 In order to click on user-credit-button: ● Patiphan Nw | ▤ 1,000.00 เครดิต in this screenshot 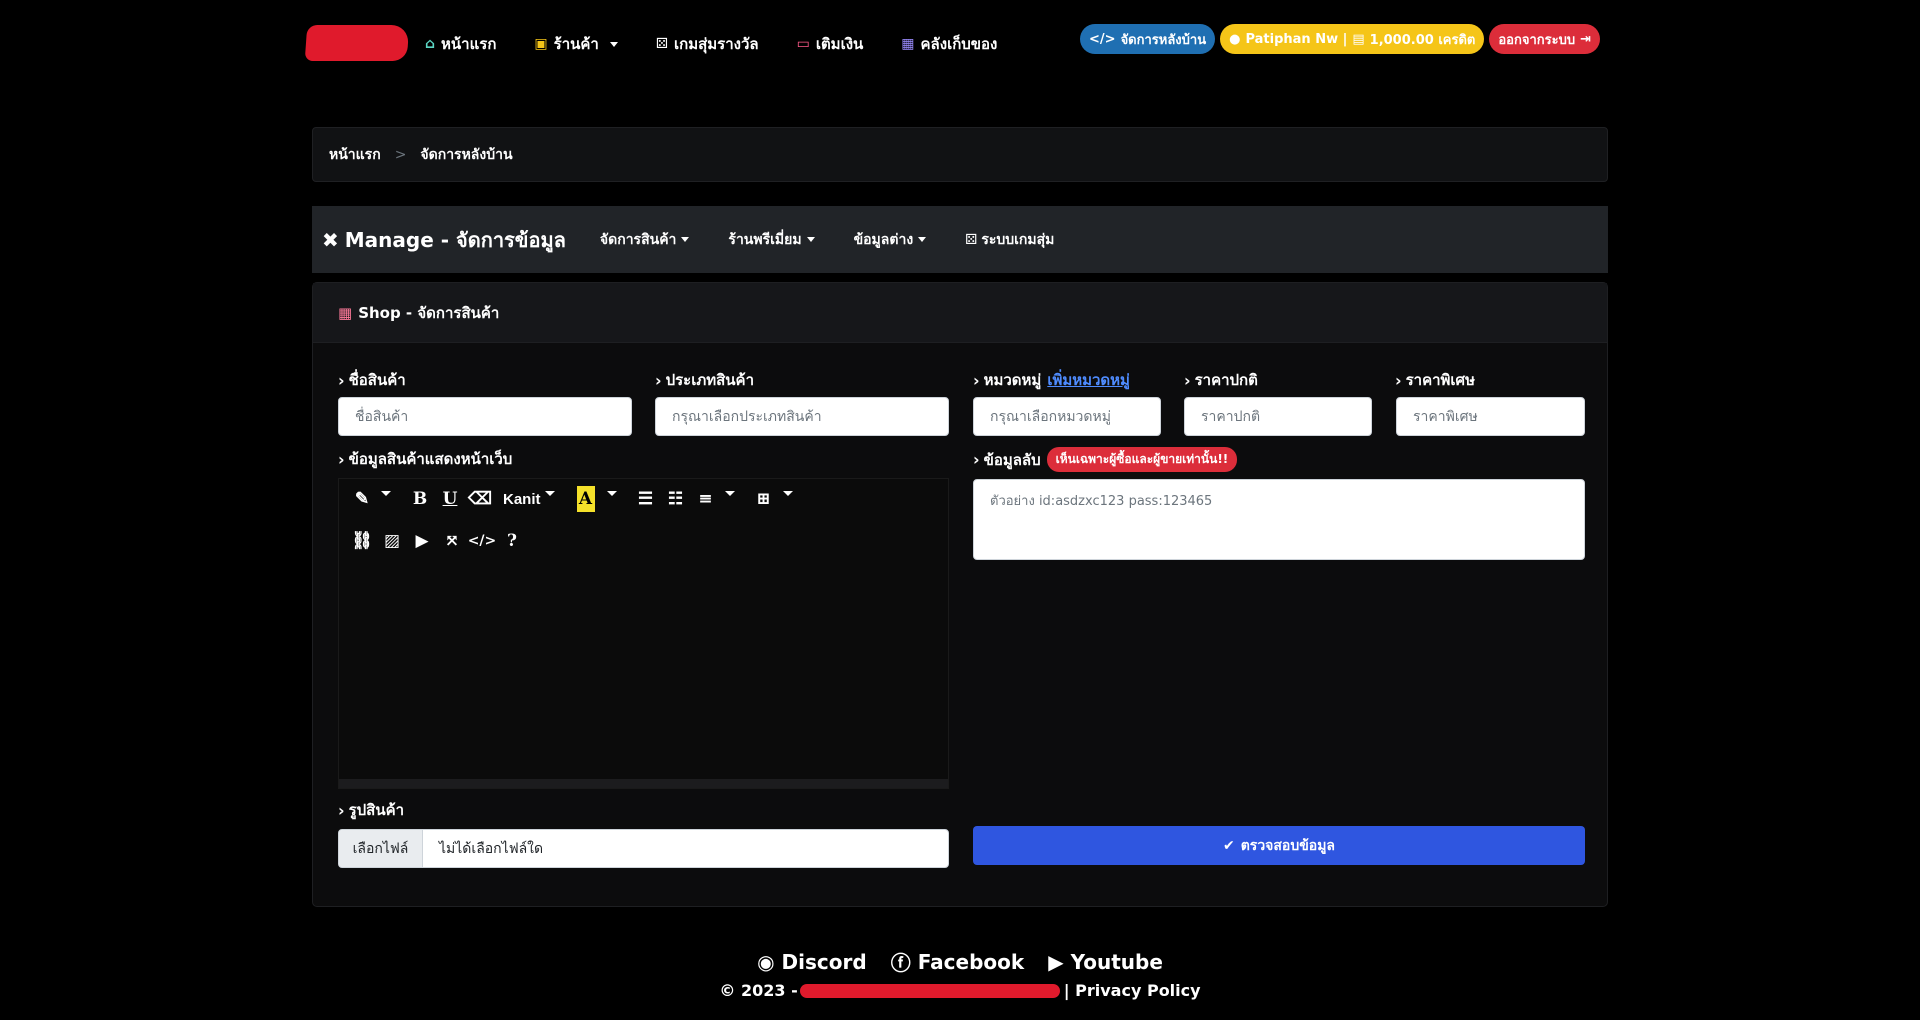, I will do `click(1352, 39)`.